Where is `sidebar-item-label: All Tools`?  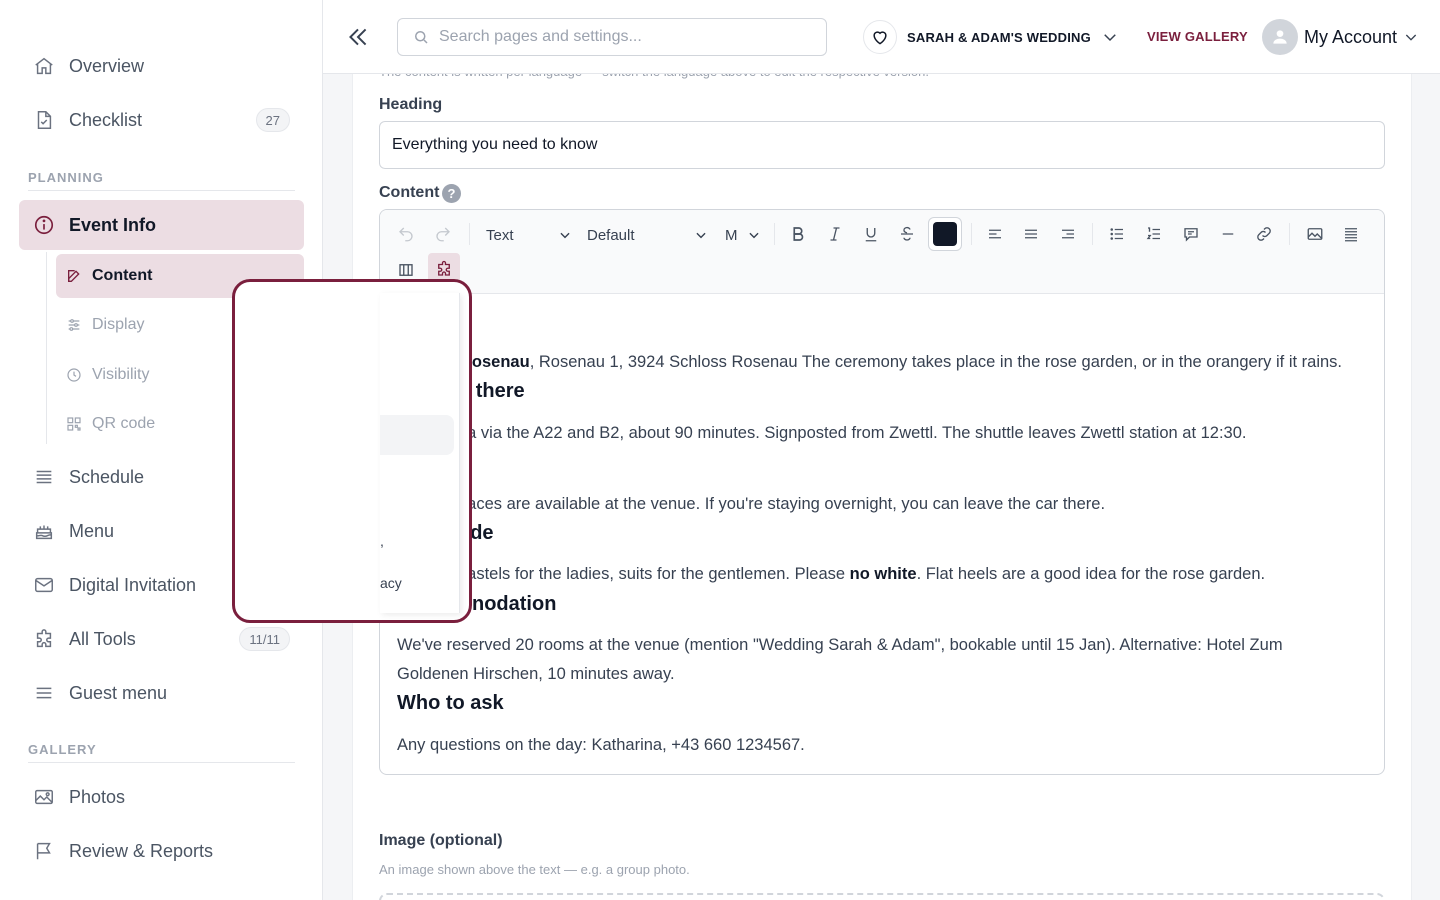 sidebar-item-label: All Tools is located at coordinates (102, 638).